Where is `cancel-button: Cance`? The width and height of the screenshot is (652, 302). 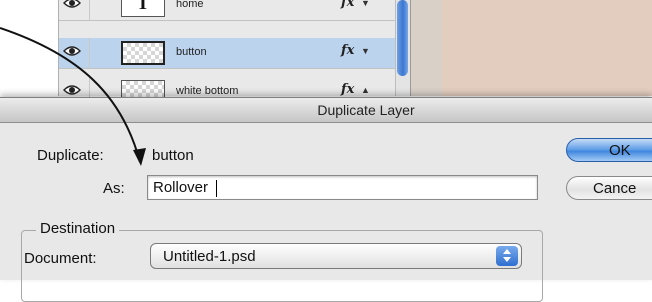 cancel-button: Cance is located at coordinates (609, 188).